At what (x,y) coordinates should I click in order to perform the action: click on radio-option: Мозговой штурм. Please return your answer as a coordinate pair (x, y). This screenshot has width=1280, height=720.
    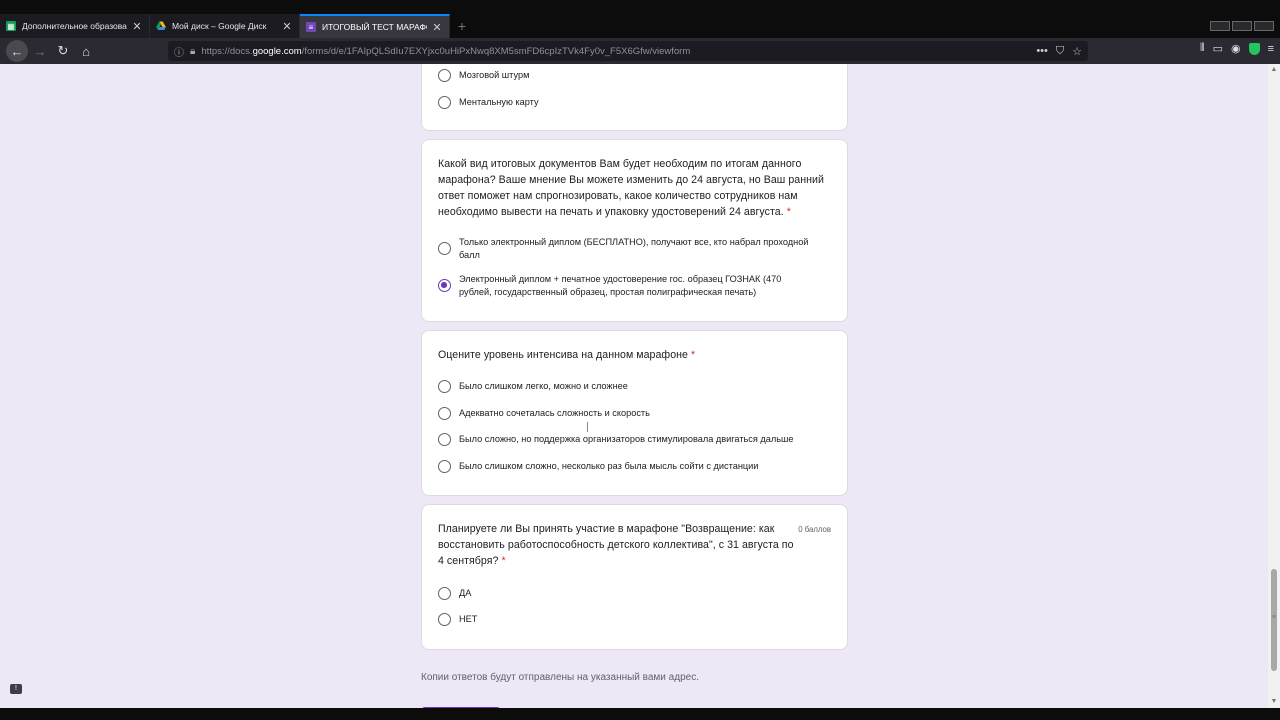
    Looking at the image, I should click on (483, 75).